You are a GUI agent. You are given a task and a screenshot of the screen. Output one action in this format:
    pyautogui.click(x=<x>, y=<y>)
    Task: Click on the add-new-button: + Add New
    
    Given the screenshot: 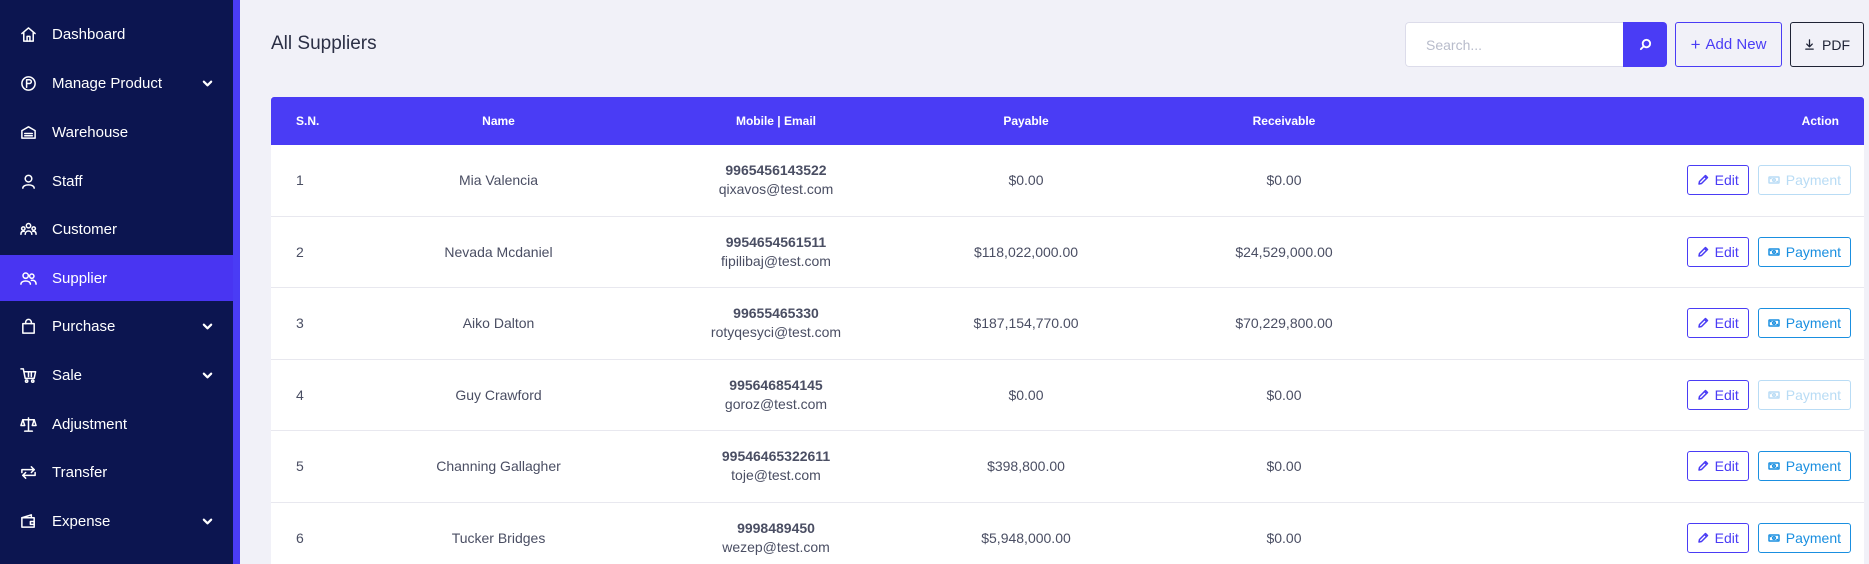 What is the action you would take?
    pyautogui.click(x=1728, y=44)
    